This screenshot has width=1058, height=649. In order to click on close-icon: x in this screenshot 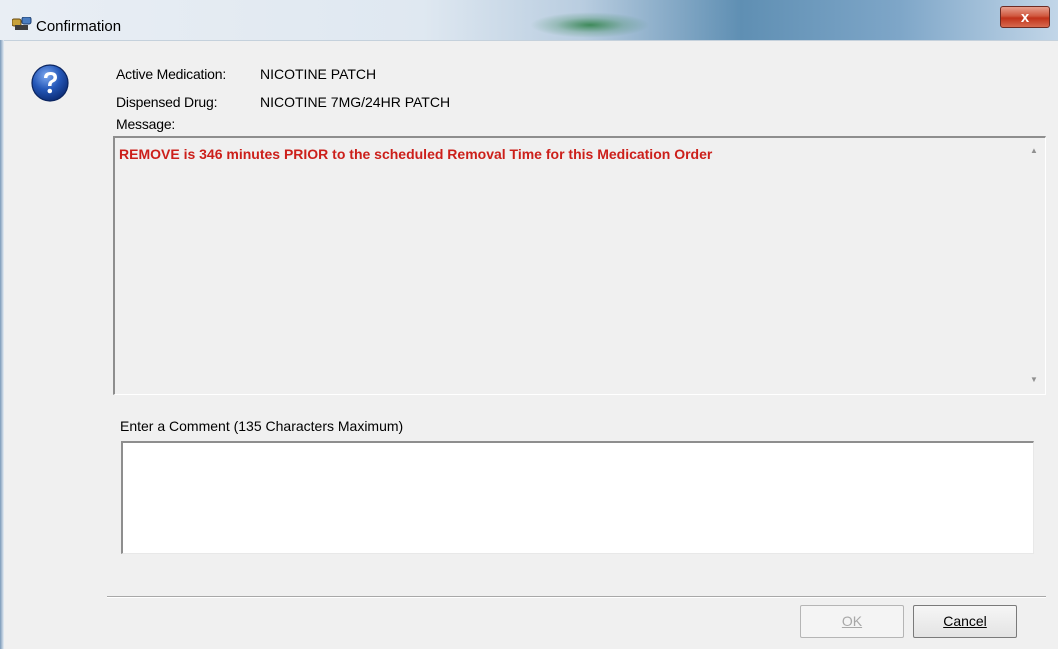, I will do `click(1025, 17)`.